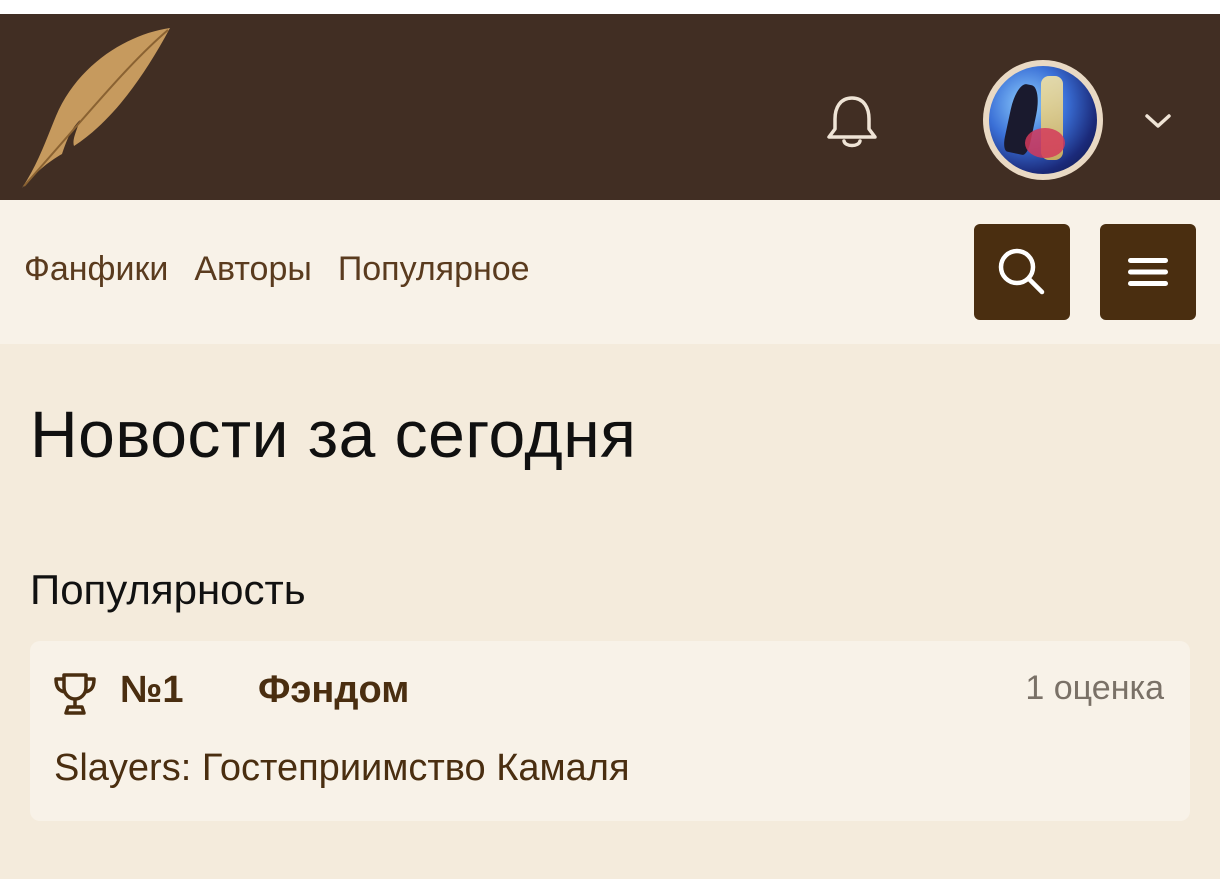 The image size is (1220, 879). I want to click on bell-icon, so click(852, 122).